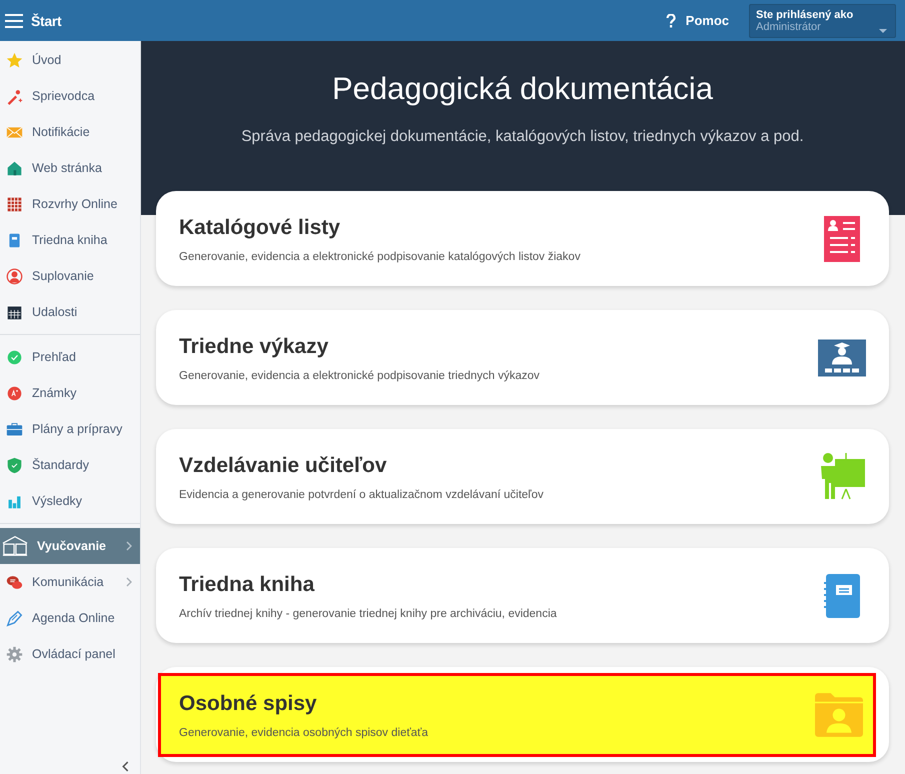 The image size is (905, 774). What do you see at coordinates (70, 357) in the screenshot?
I see `sidebar-item: Prehľad` at bounding box center [70, 357].